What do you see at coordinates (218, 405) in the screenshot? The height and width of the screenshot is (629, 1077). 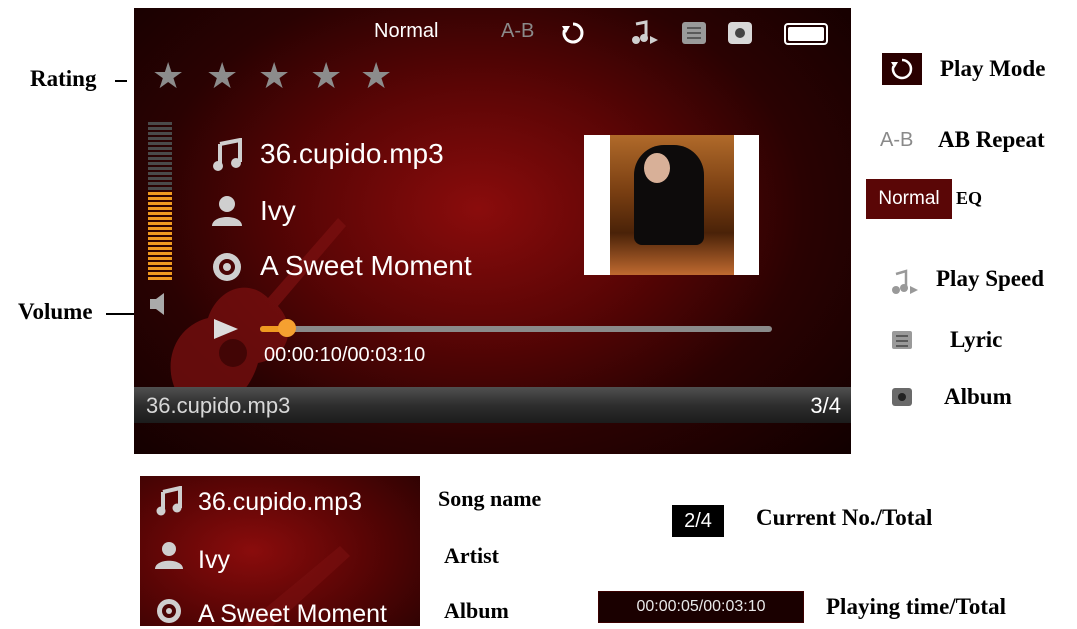 I see `bottom-filename: 36.cupido.mp3` at bounding box center [218, 405].